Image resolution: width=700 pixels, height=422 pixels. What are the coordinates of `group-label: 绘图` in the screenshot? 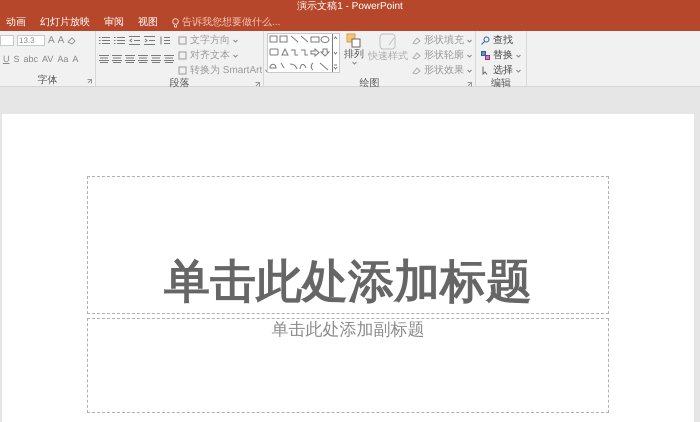 It's located at (370, 83).